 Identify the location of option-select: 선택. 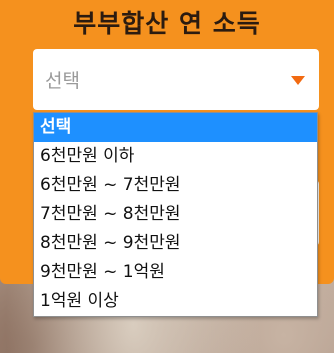
(175, 127).